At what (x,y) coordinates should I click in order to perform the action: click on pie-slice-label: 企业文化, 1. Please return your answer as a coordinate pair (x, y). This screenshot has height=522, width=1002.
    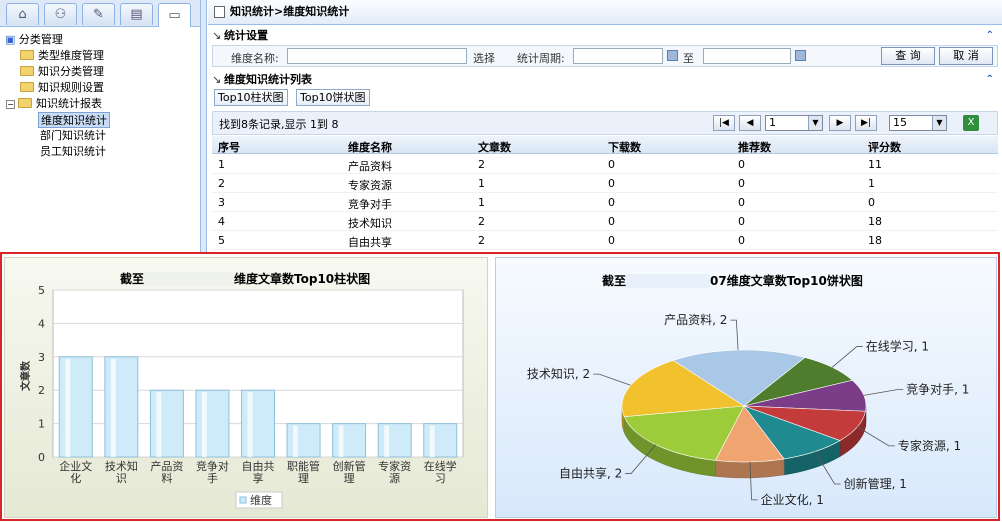
    Looking at the image, I should click on (792, 499).